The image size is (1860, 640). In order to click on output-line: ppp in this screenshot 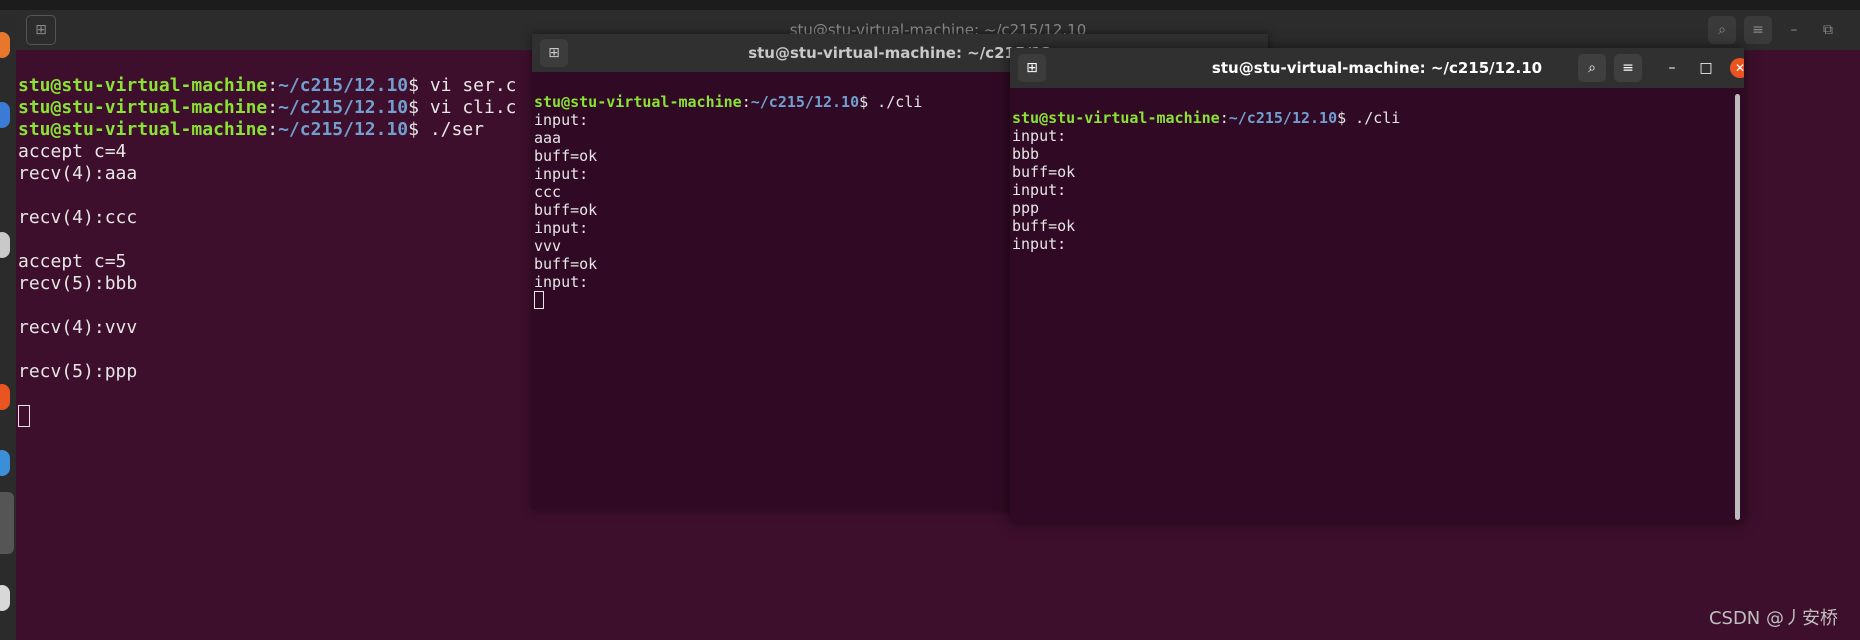, I will do `click(1026, 208)`.